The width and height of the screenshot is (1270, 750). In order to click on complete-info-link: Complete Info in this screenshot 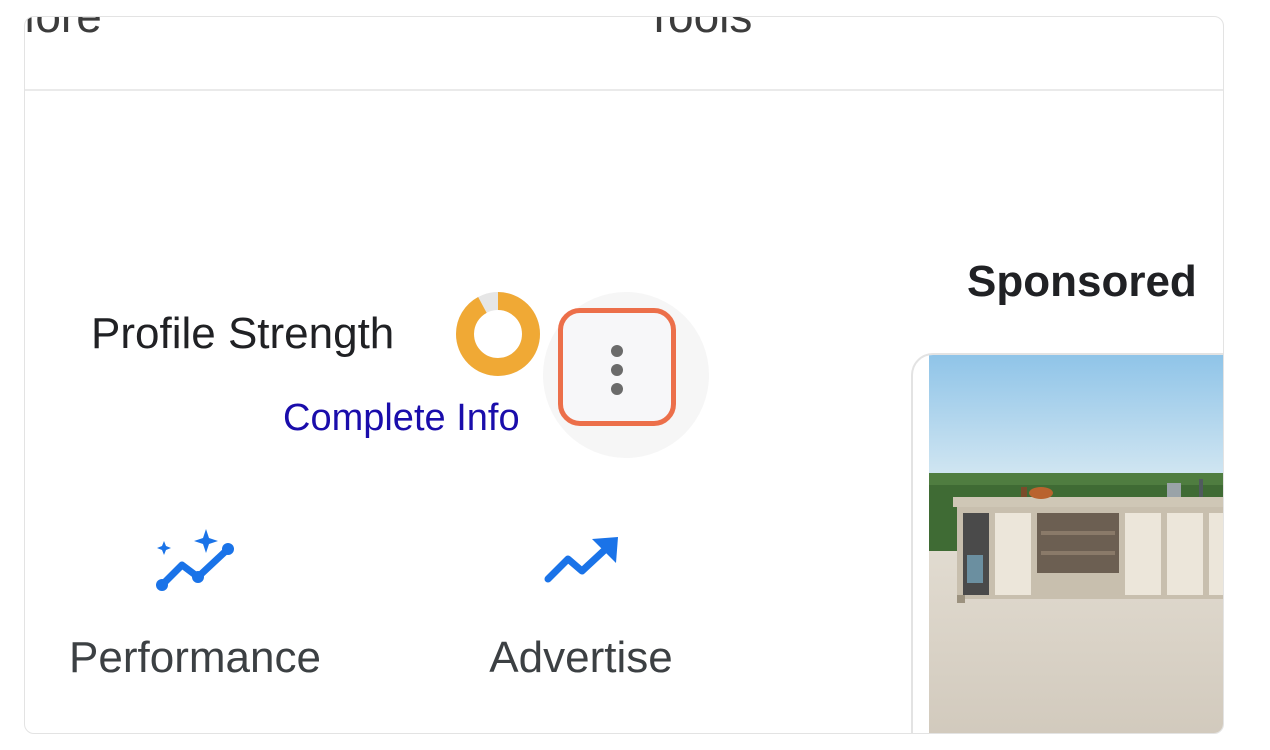, I will do `click(401, 418)`.